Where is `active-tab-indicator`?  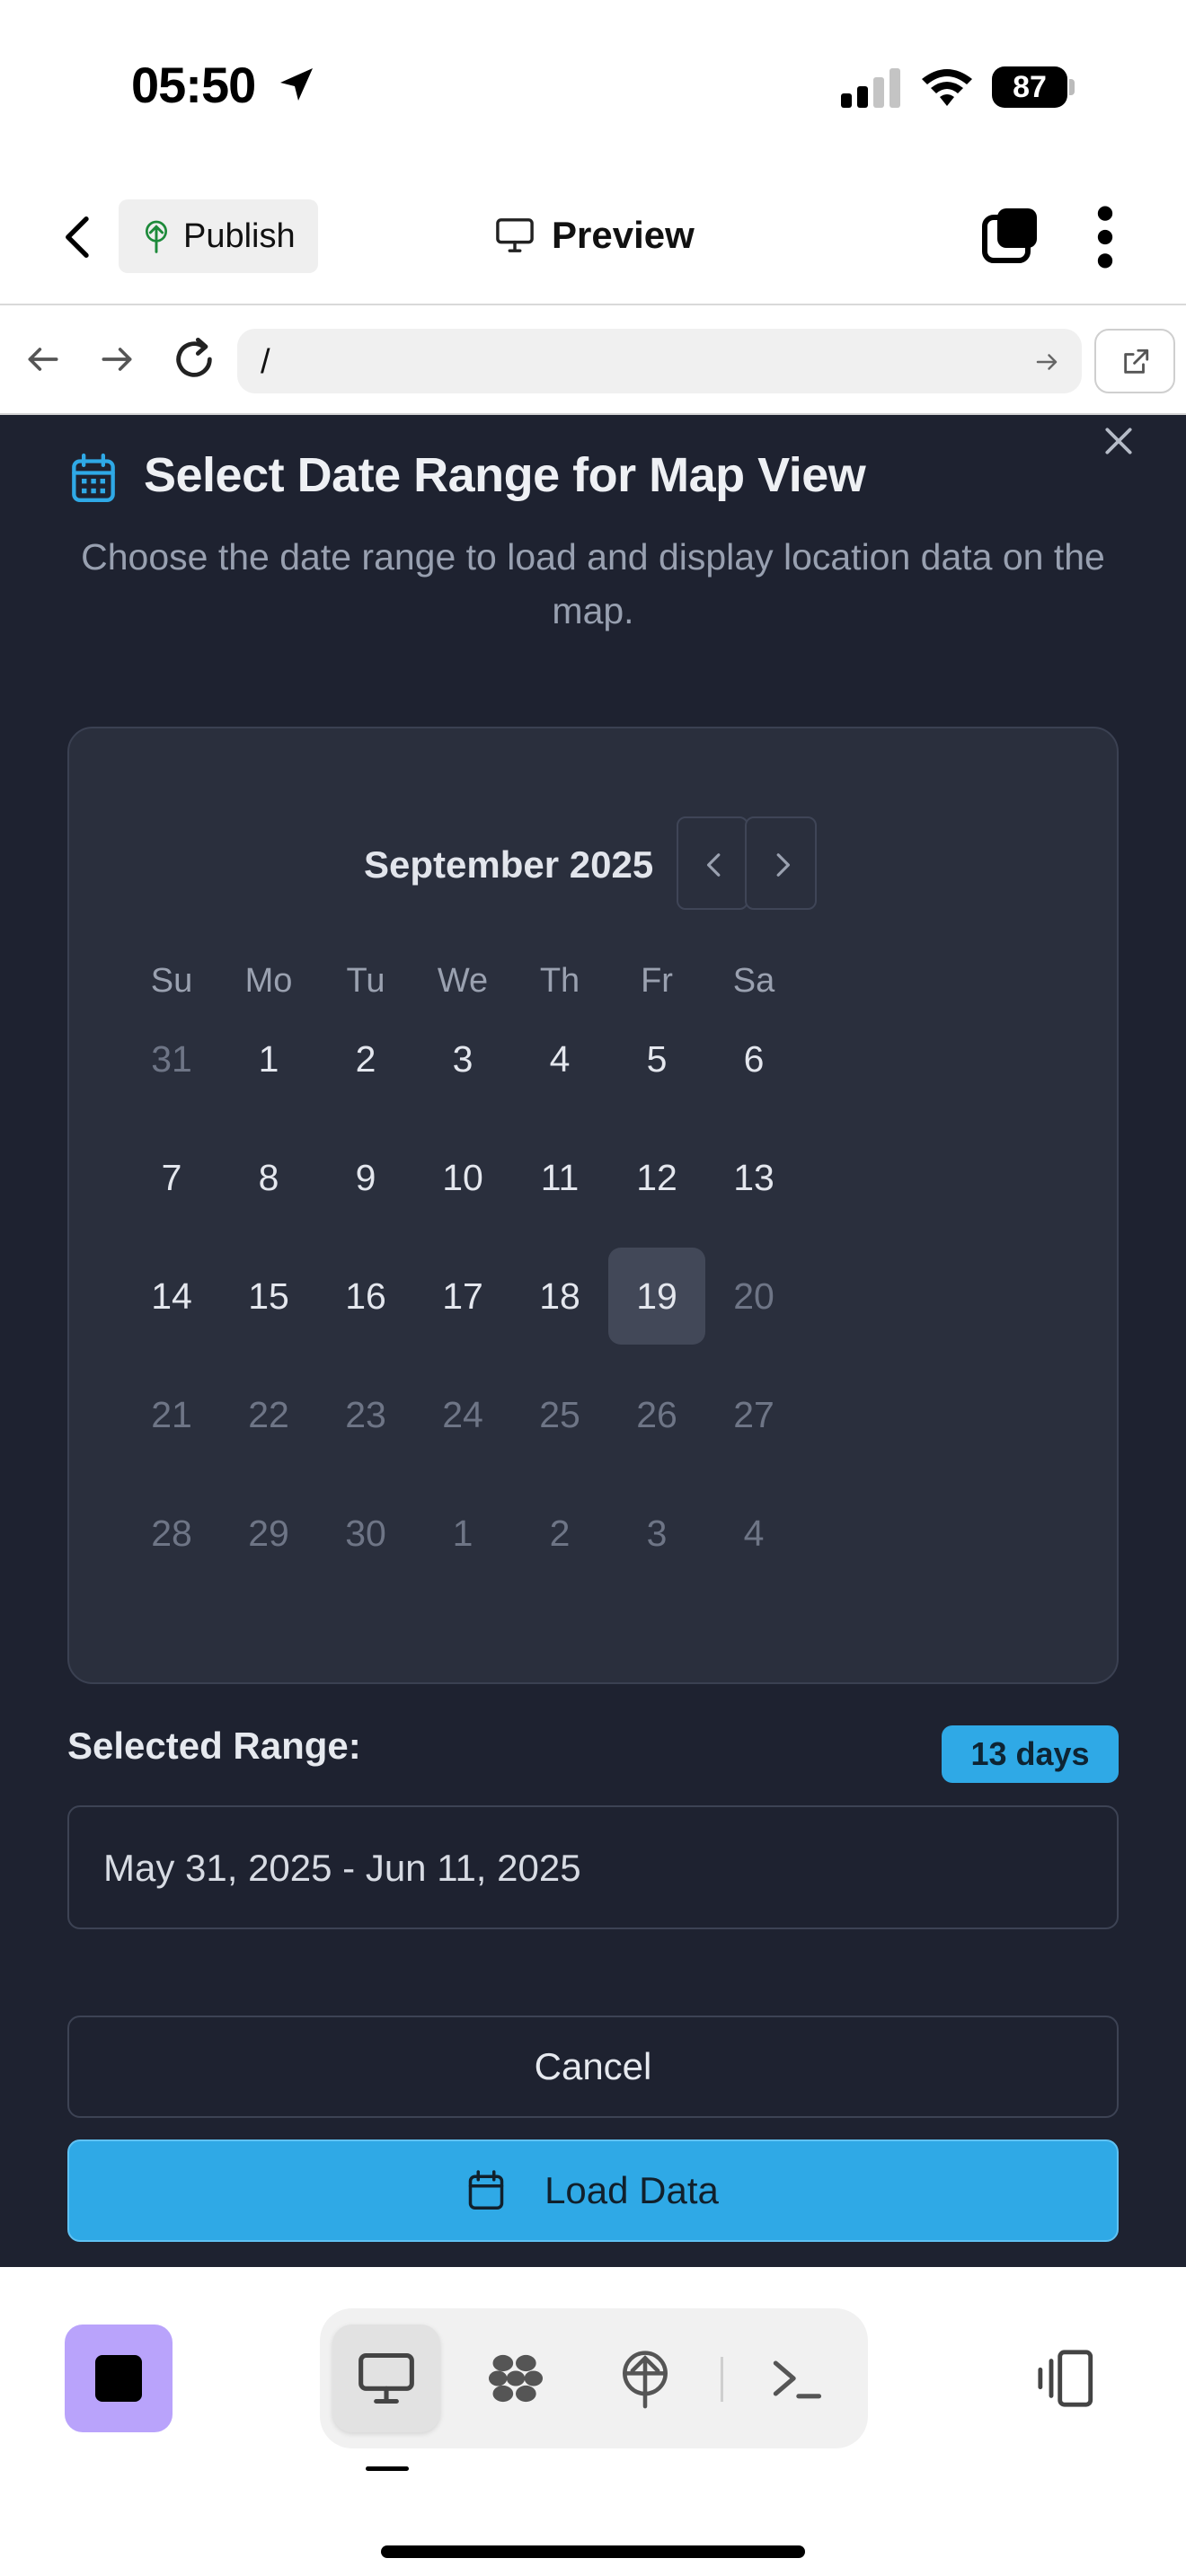
active-tab-indicator is located at coordinates (387, 2468).